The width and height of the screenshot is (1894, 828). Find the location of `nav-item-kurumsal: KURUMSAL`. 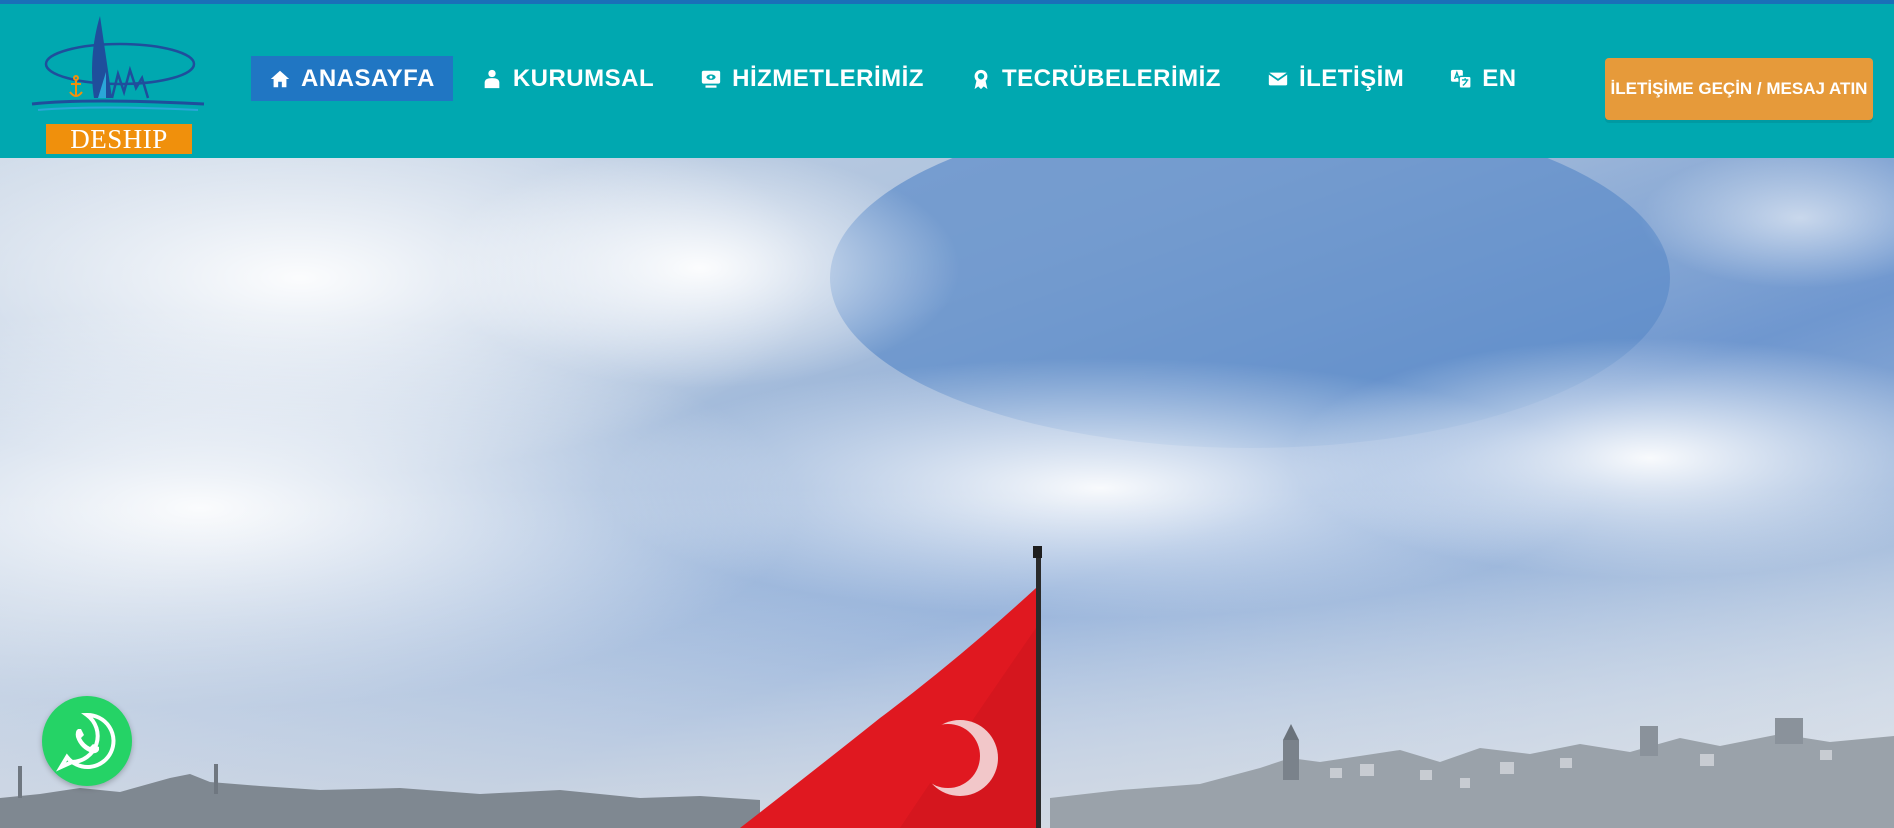

nav-item-kurumsal: KURUMSAL is located at coordinates (567, 78).